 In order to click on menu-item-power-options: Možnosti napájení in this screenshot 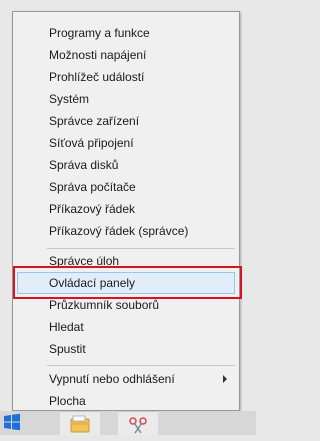, I will do `click(126, 55)`.